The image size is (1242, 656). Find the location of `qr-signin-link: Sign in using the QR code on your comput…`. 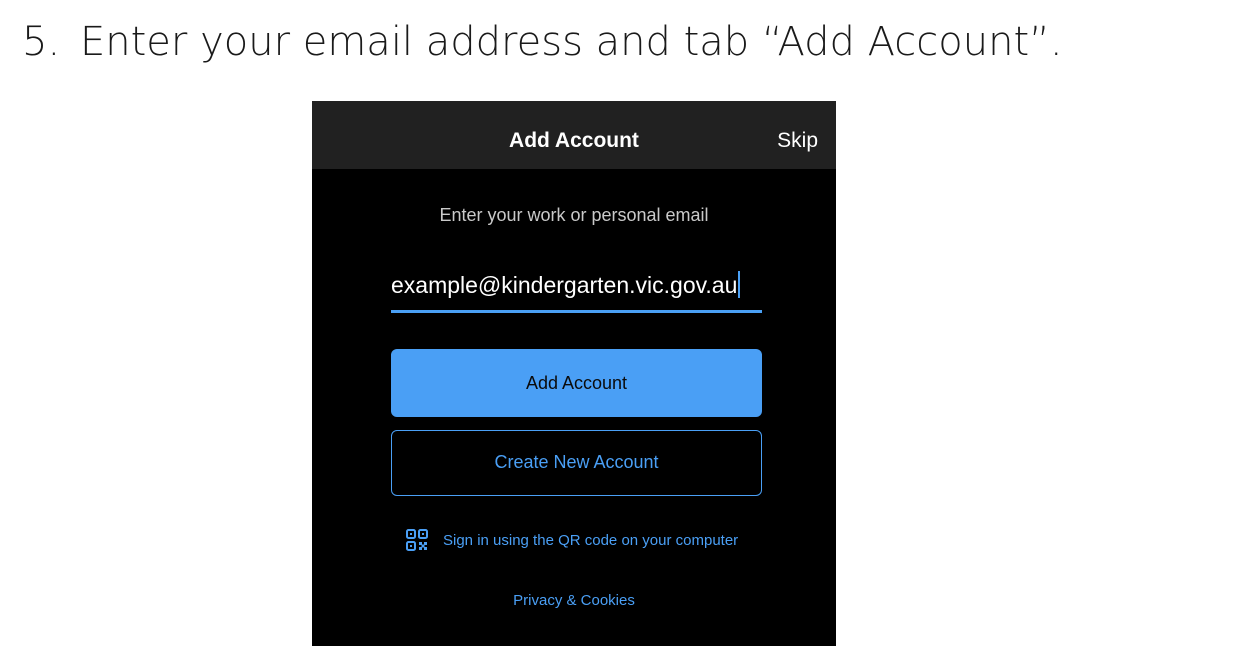

qr-signin-link: Sign in using the QR code on your comput… is located at coordinates (571, 540).